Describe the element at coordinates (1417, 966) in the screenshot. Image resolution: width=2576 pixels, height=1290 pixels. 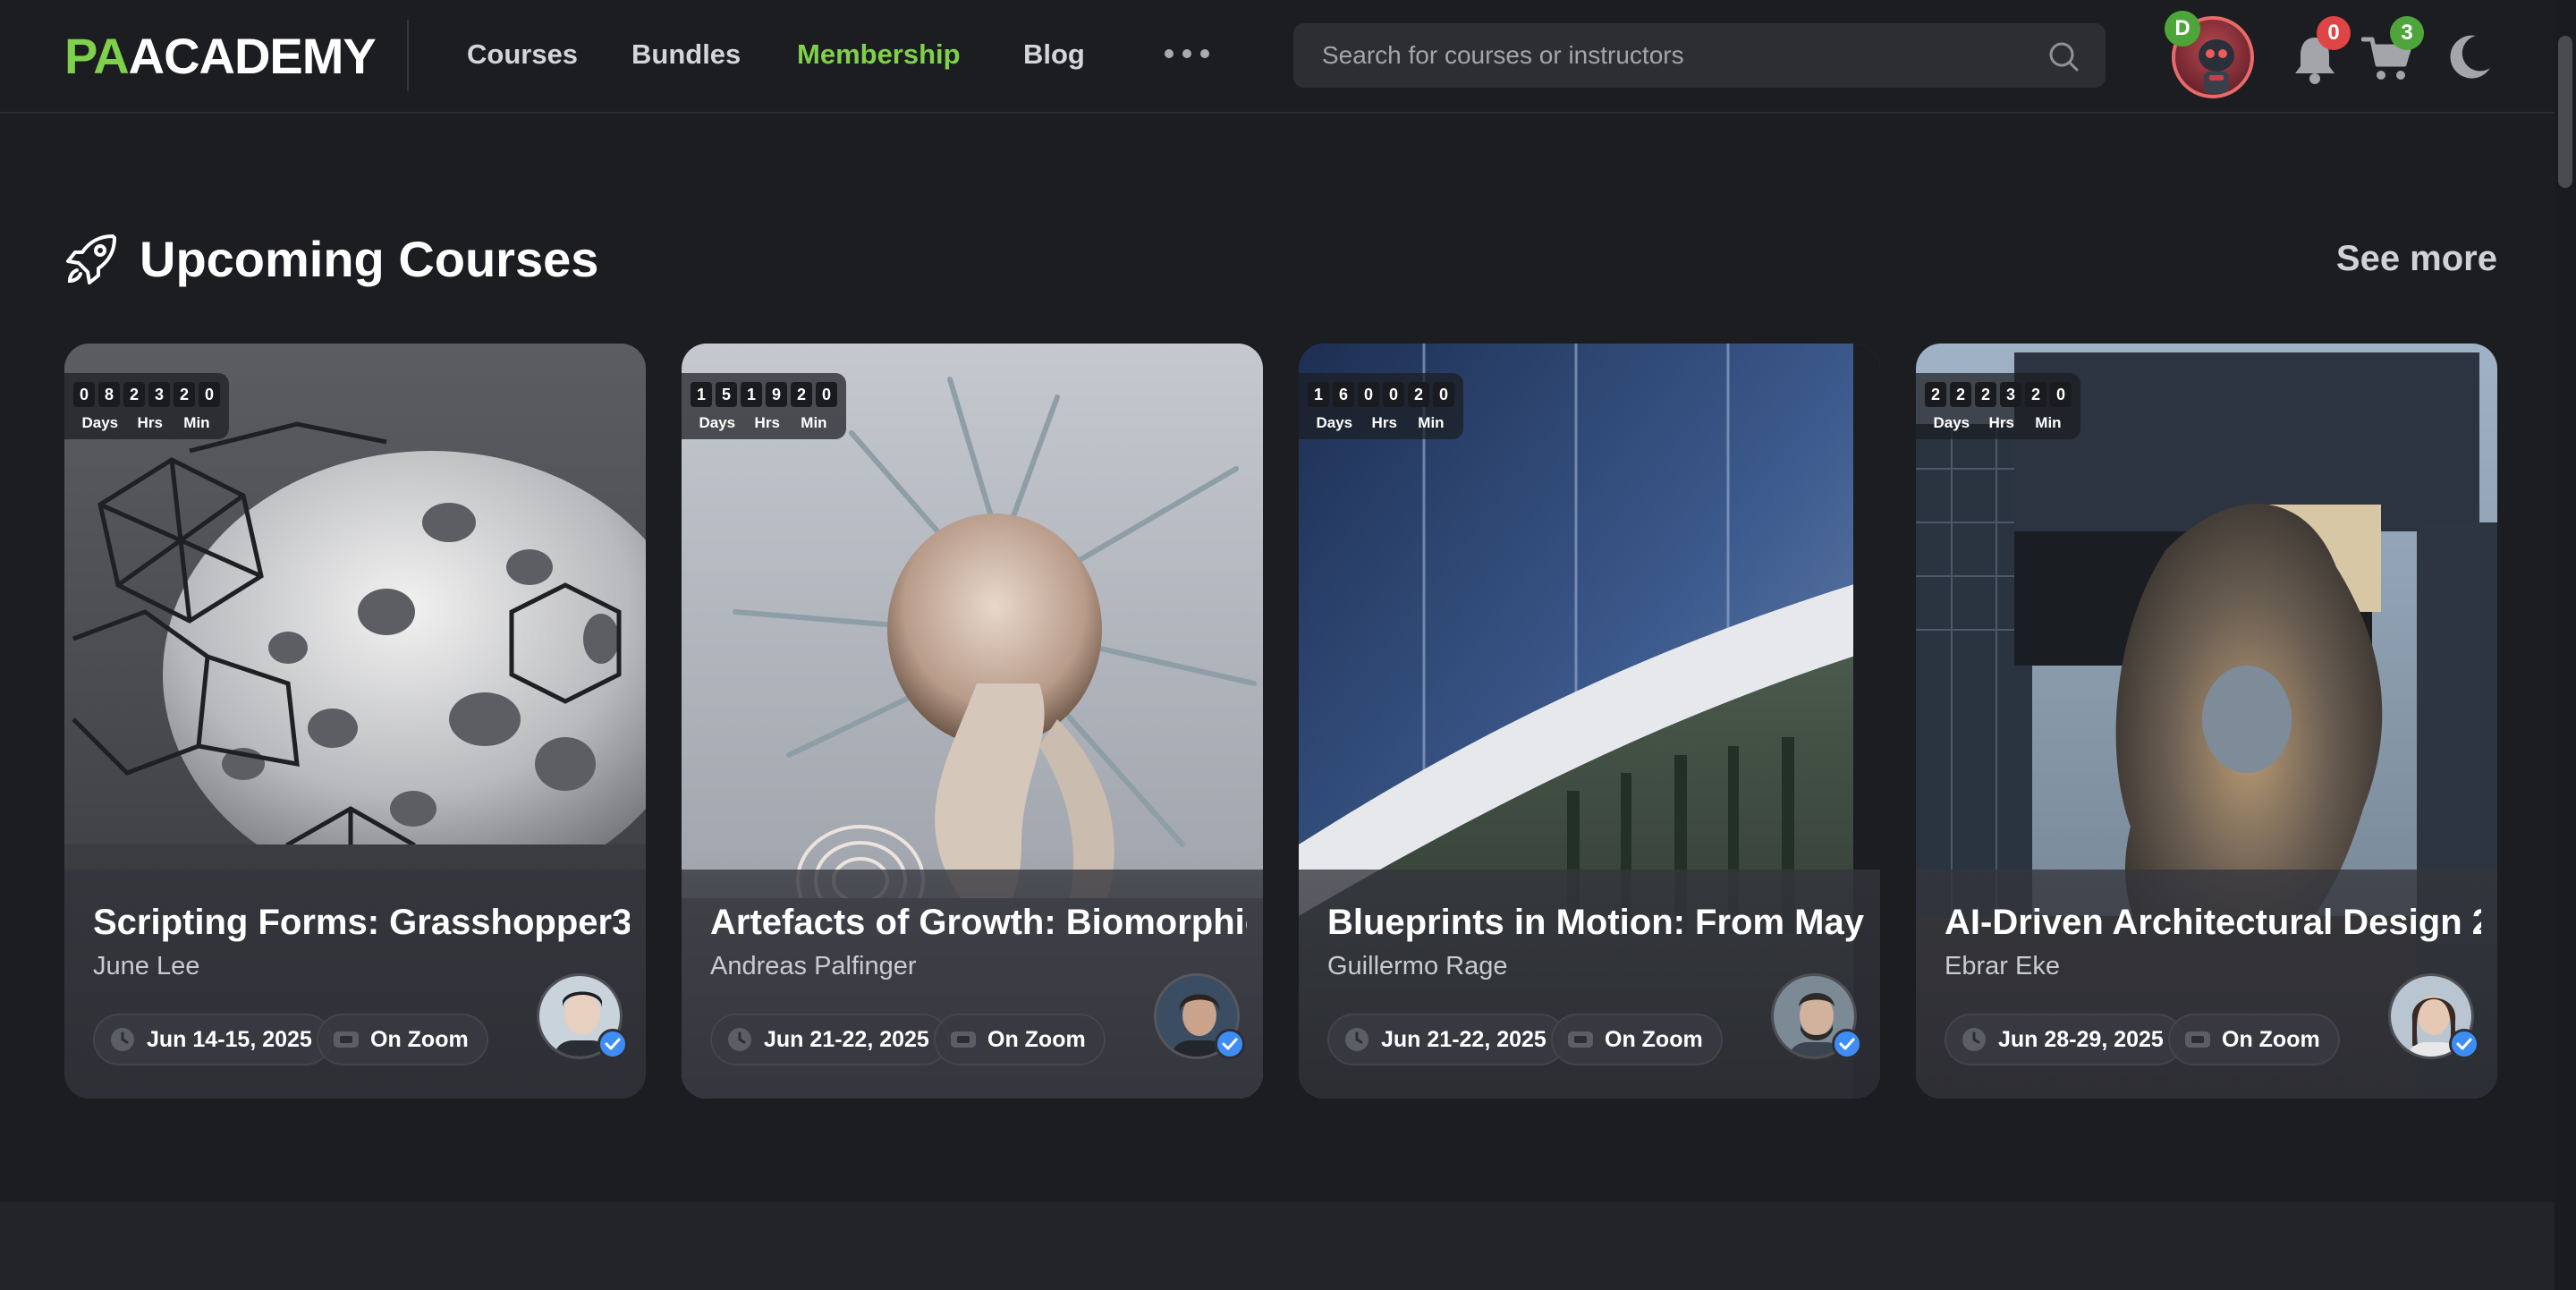
I see `course-instructor: Guillermo Rage` at that location.